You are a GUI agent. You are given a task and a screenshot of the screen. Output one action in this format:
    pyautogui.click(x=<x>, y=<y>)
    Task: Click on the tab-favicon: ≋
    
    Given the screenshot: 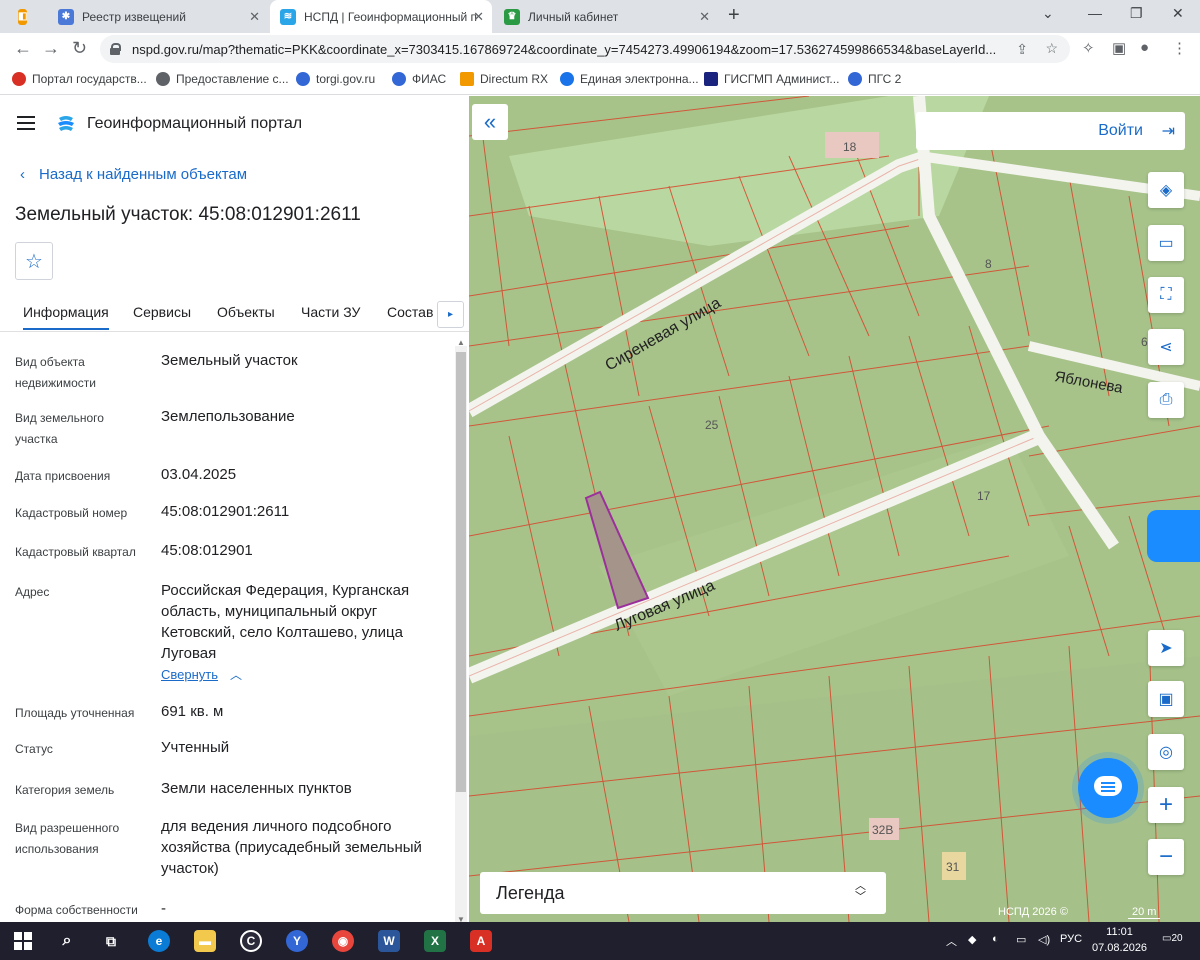 What is the action you would take?
    pyautogui.click(x=288, y=16)
    